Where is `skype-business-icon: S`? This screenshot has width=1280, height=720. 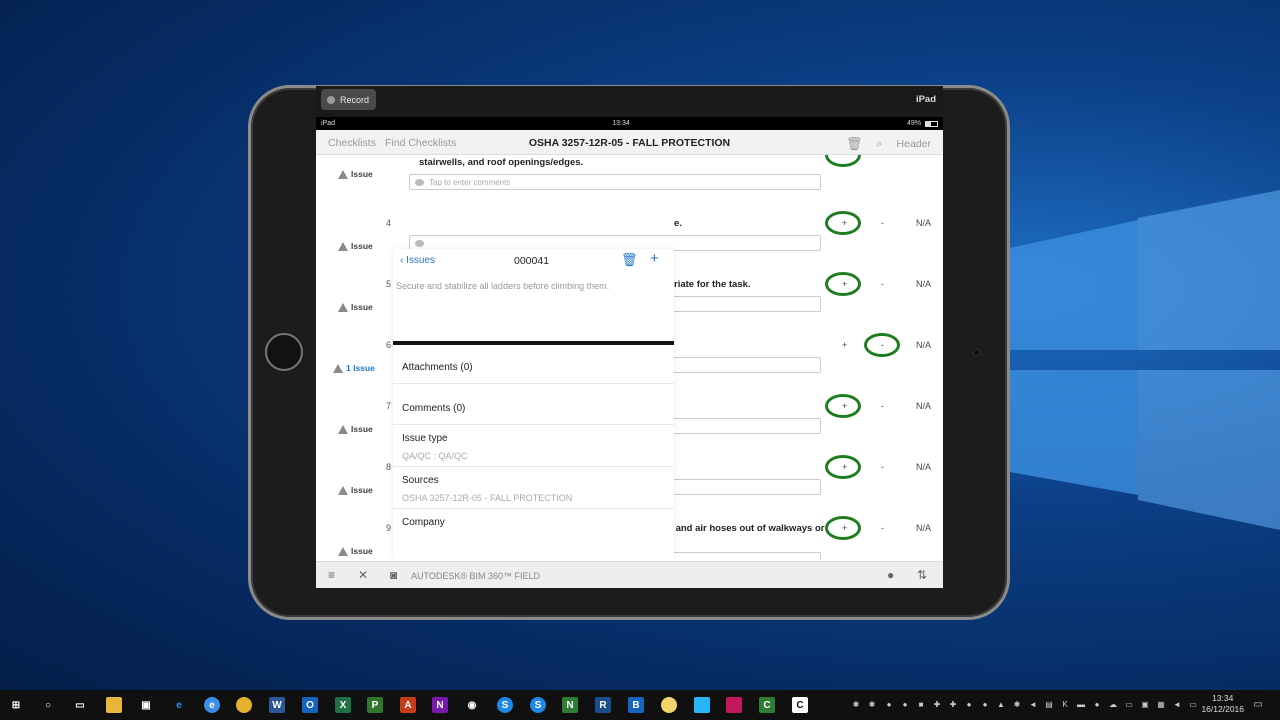
skype-business-icon: S is located at coordinates (538, 705).